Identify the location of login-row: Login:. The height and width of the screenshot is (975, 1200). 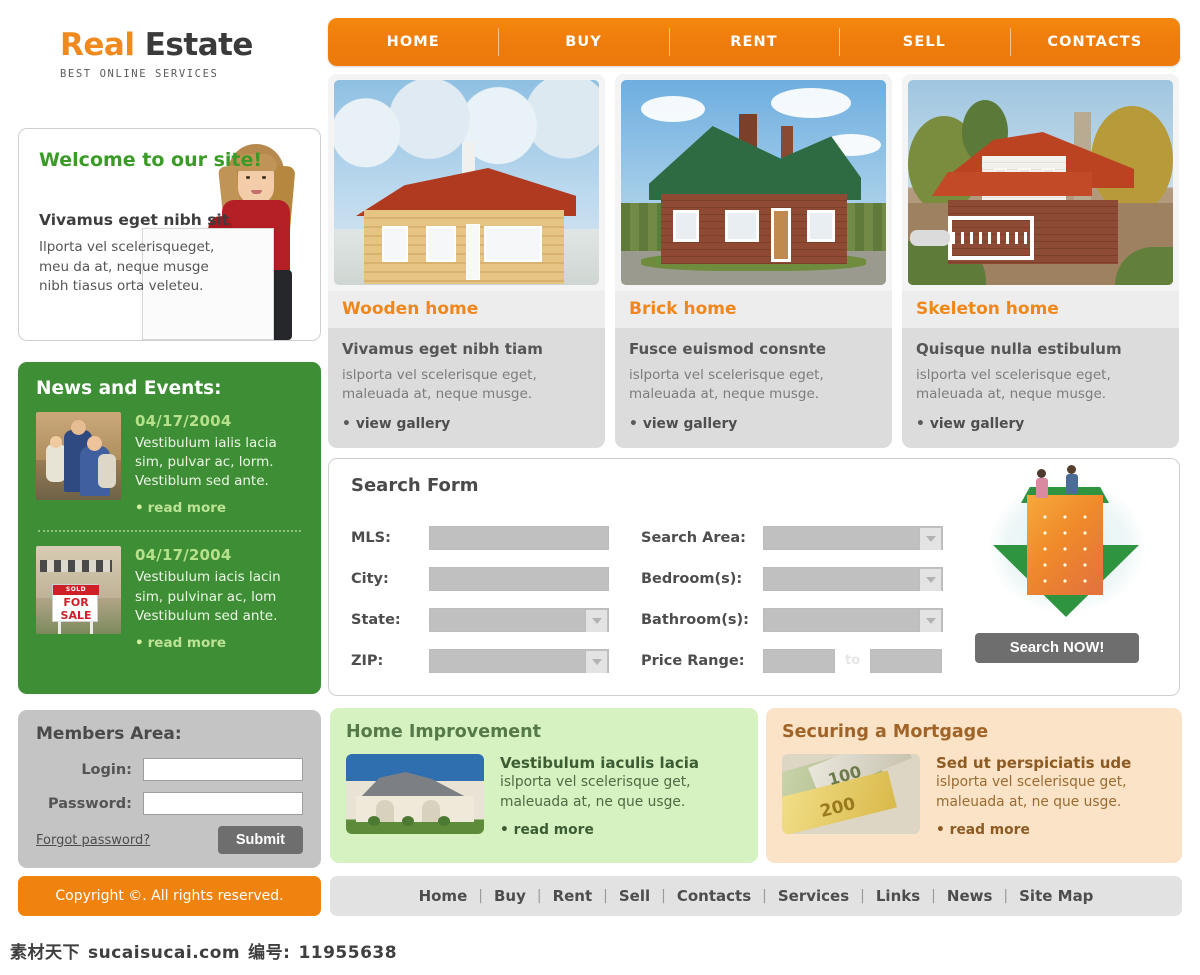
(169, 769).